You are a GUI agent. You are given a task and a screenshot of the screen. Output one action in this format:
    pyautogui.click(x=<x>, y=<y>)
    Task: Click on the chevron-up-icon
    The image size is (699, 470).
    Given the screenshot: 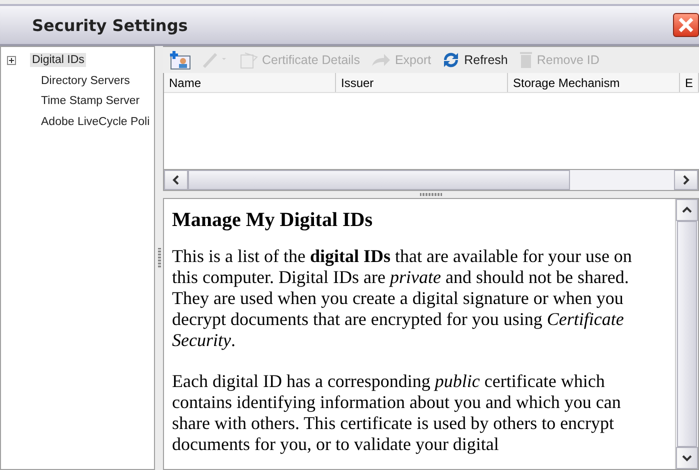 What is the action you would take?
    pyautogui.click(x=687, y=210)
    